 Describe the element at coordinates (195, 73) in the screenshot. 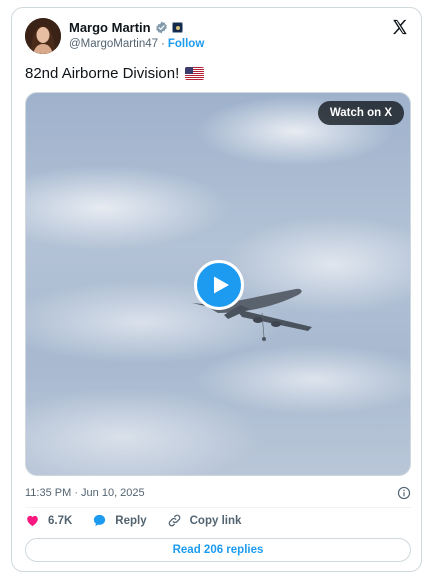

I see `us-flag-icon` at that location.